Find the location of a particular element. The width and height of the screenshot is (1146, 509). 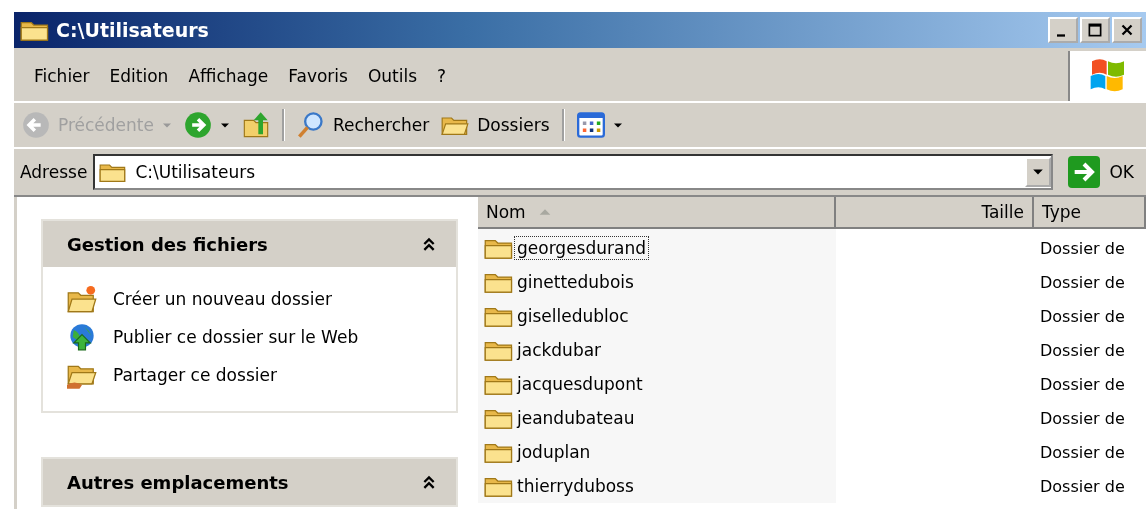

panel-header: Gestion des fichiers is located at coordinates (249, 244).